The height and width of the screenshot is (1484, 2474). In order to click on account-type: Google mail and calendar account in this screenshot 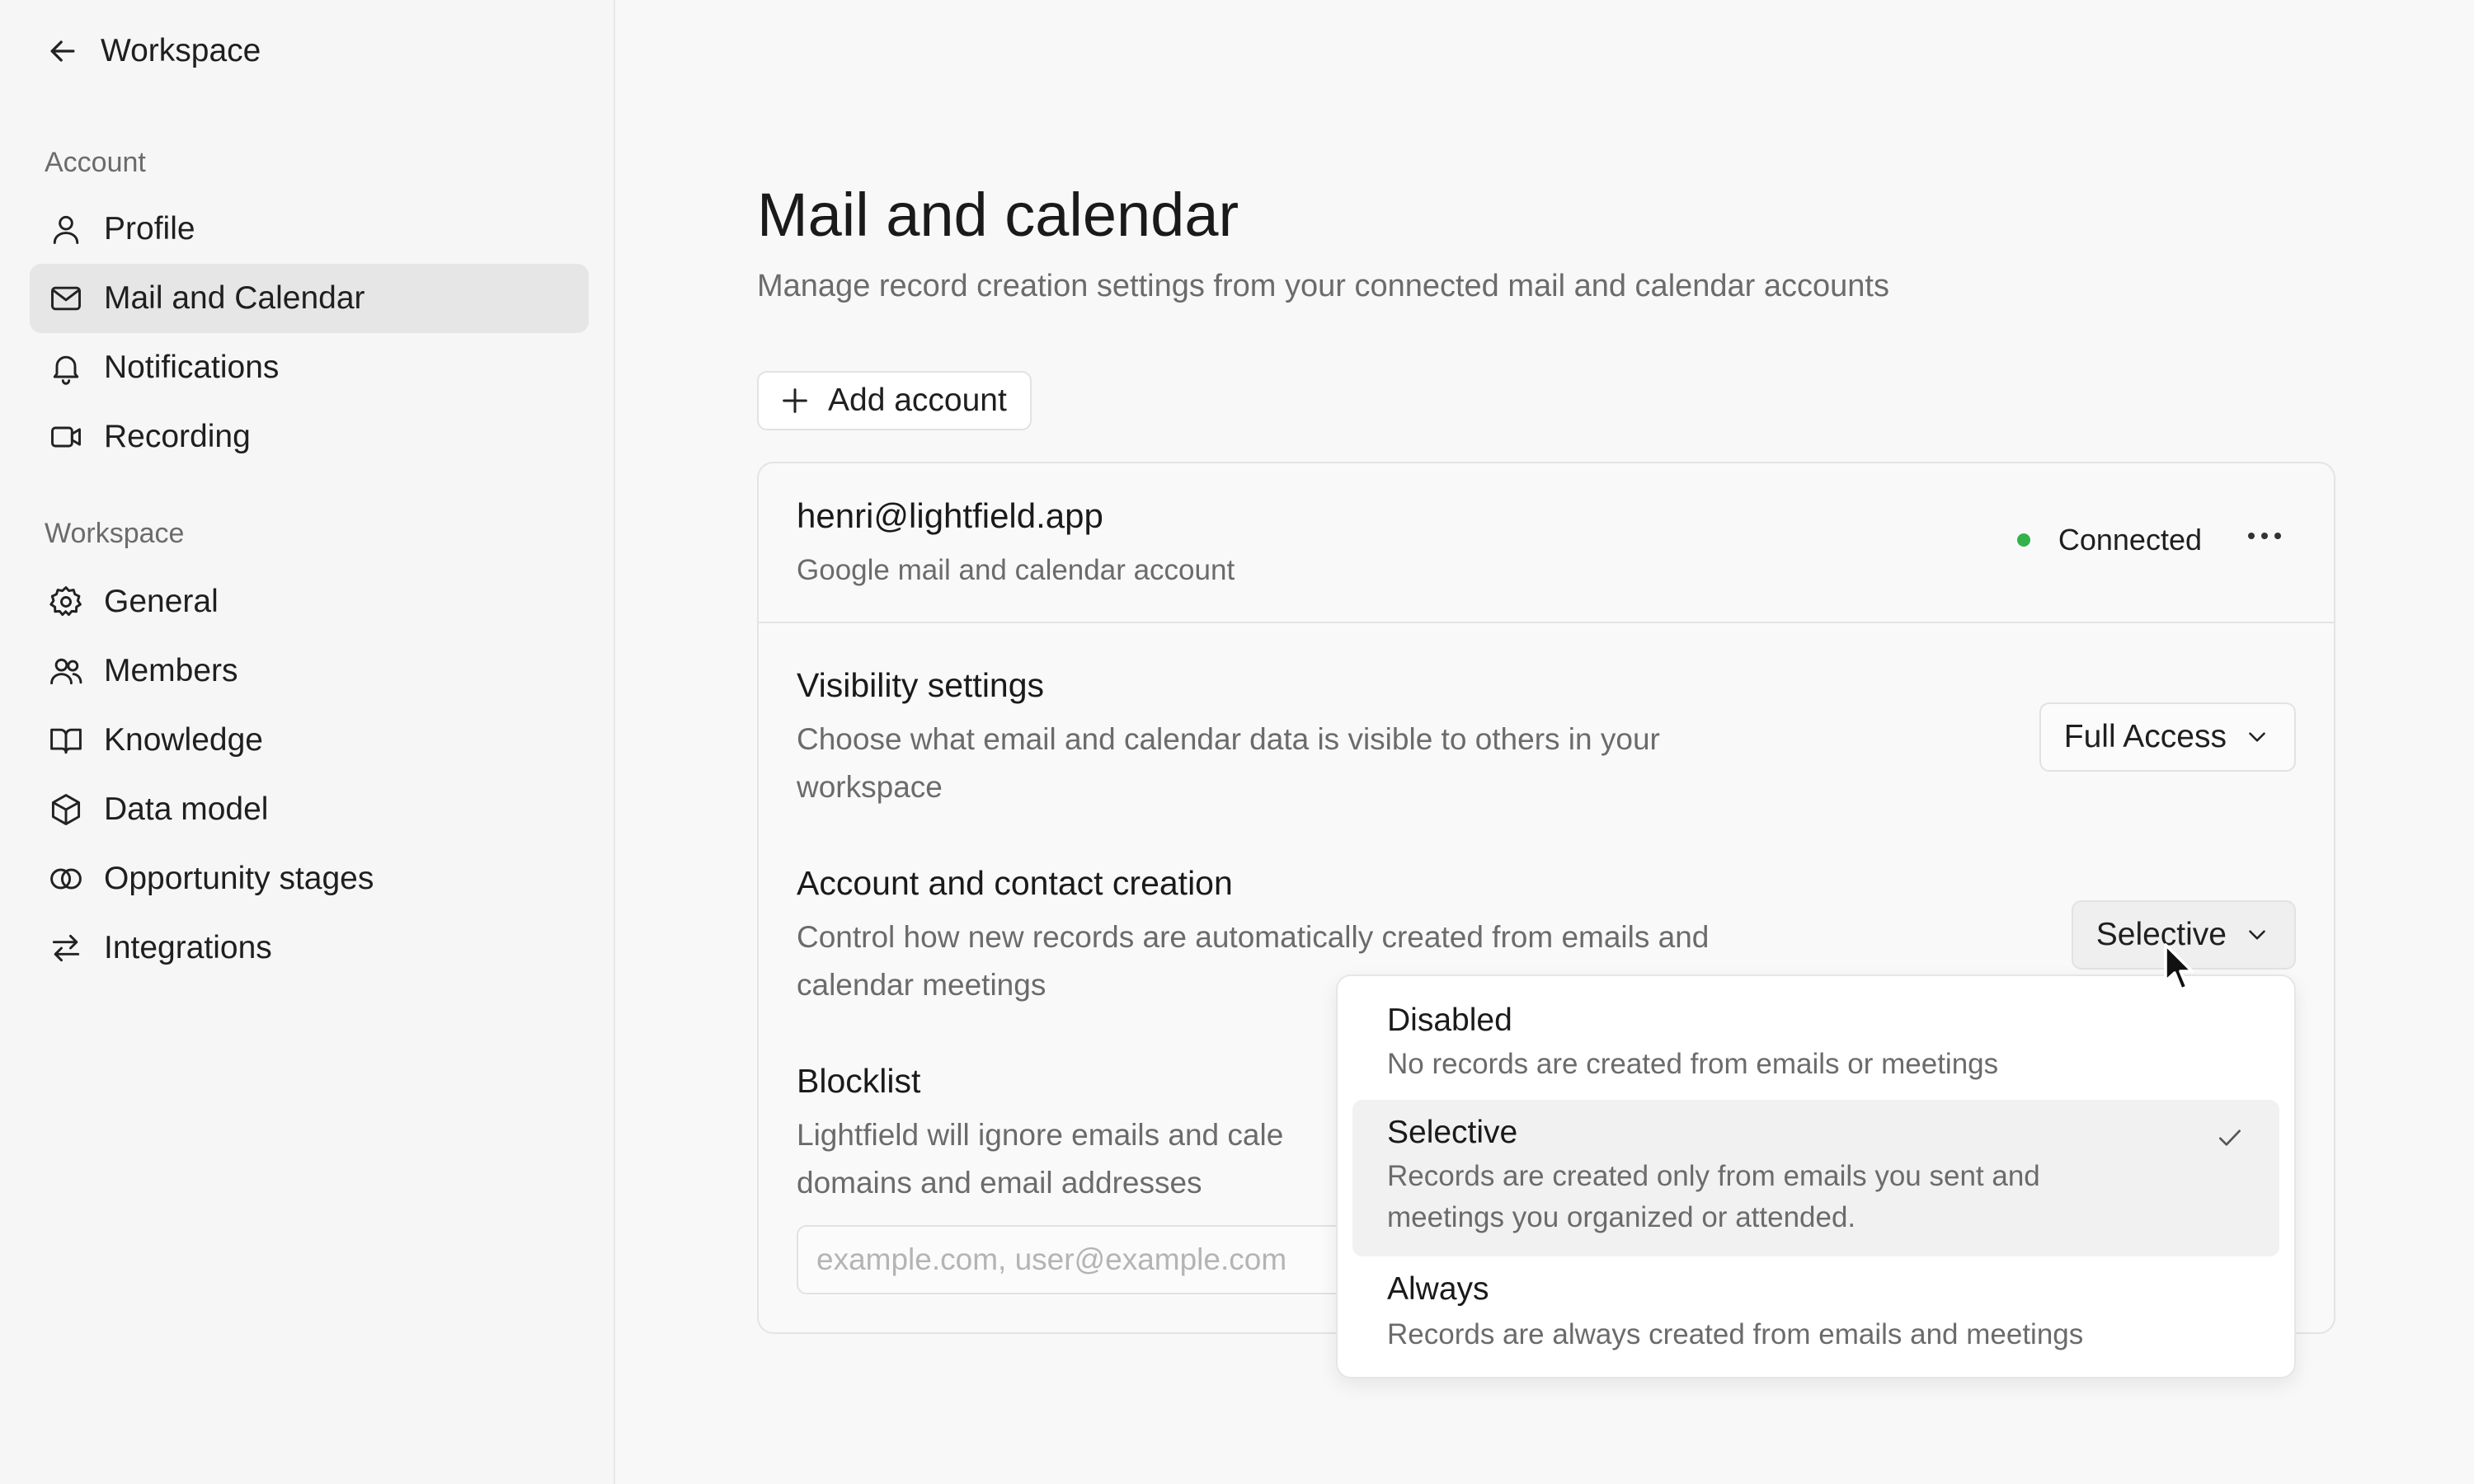, I will do `click(1016, 570)`.